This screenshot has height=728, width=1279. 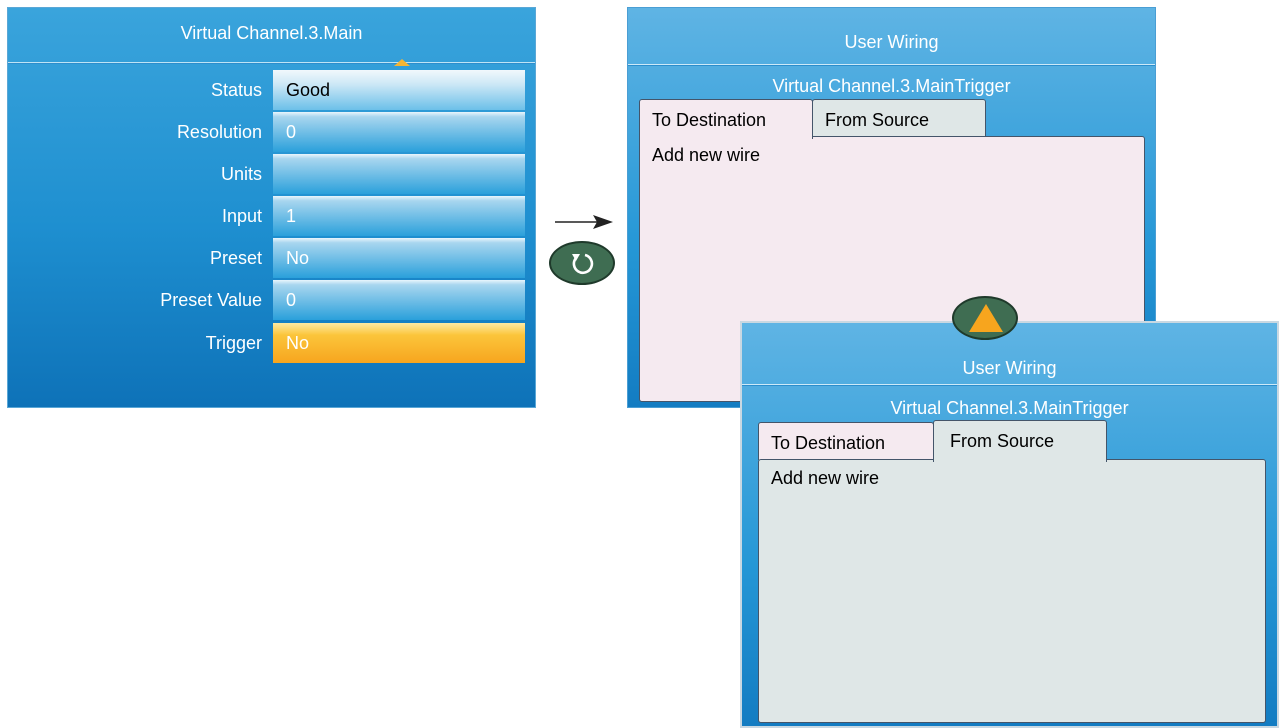 I want to click on wiring-list: Add new wire, so click(x=1012, y=591).